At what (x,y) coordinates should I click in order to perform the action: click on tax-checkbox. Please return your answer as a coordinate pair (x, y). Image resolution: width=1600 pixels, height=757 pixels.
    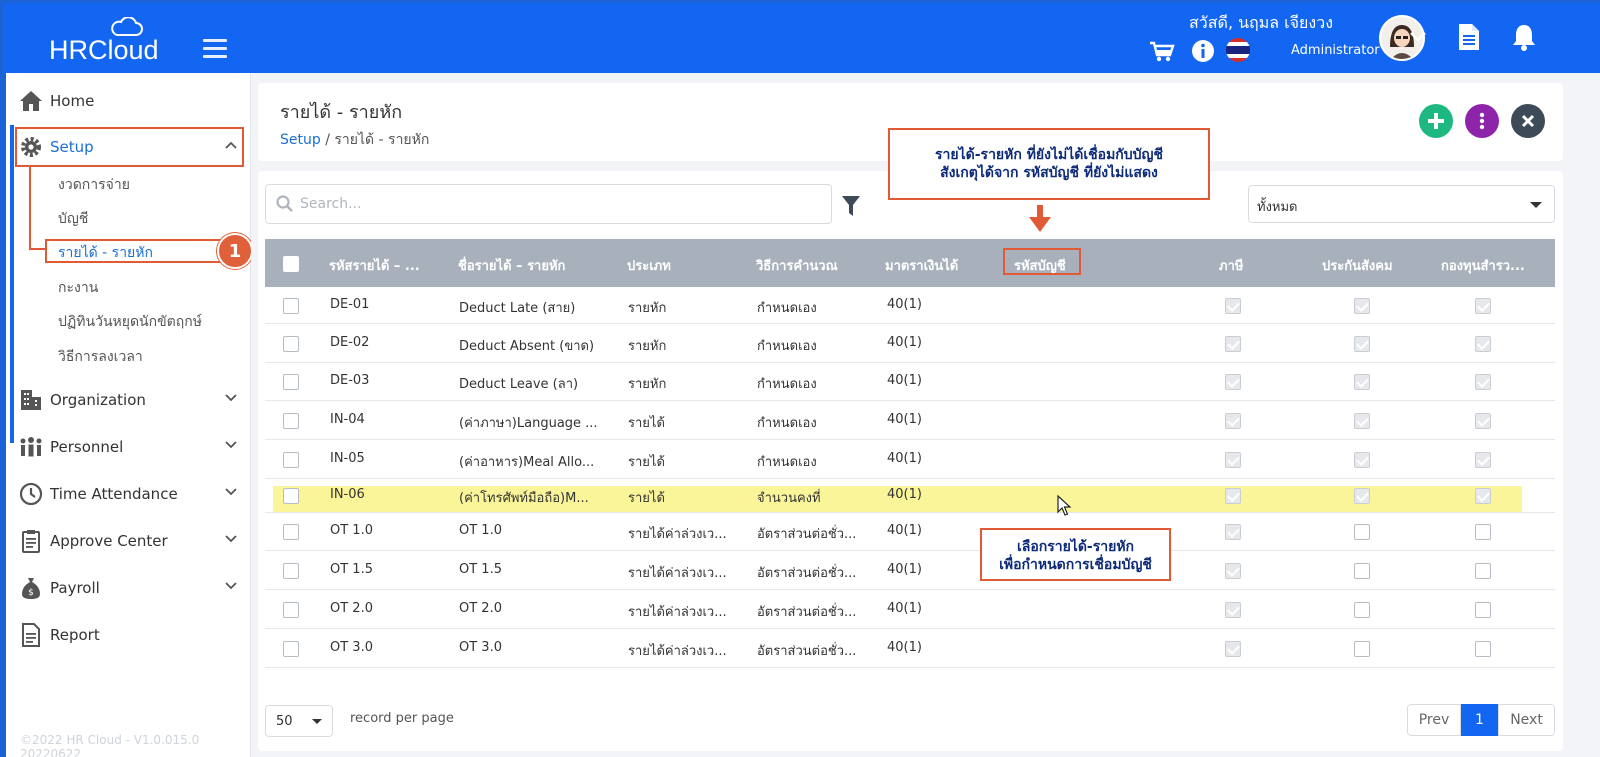
    Looking at the image, I should click on (1233, 459).